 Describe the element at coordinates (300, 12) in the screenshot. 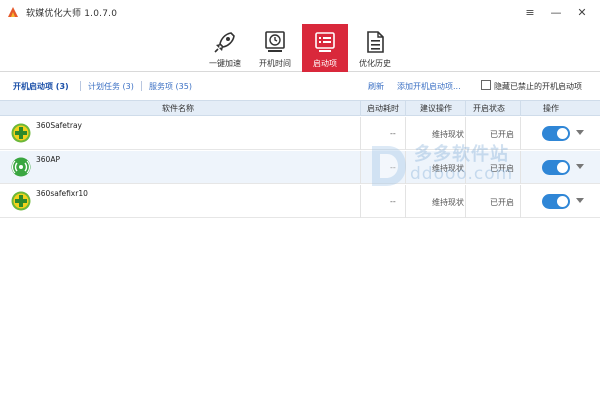

I see `title-bar: 软媒优化大师 1.0.7.0` at that location.